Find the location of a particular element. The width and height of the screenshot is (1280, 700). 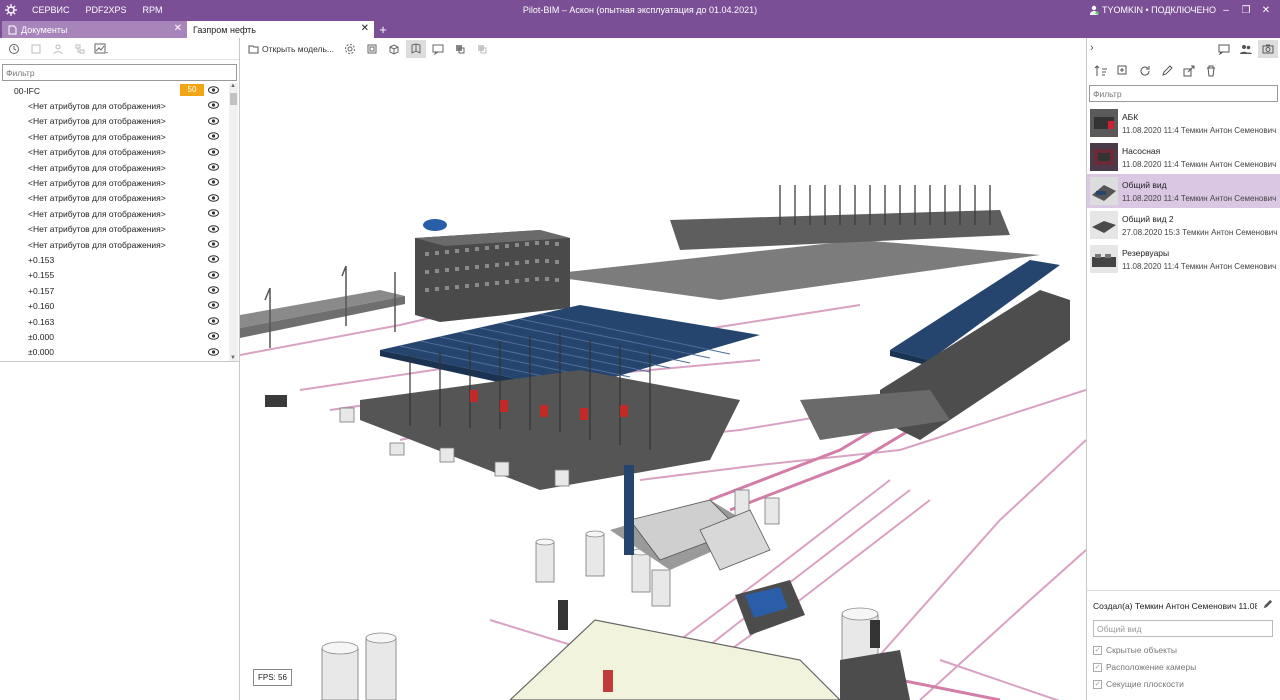

panel-splitter is located at coordinates (120, 361).